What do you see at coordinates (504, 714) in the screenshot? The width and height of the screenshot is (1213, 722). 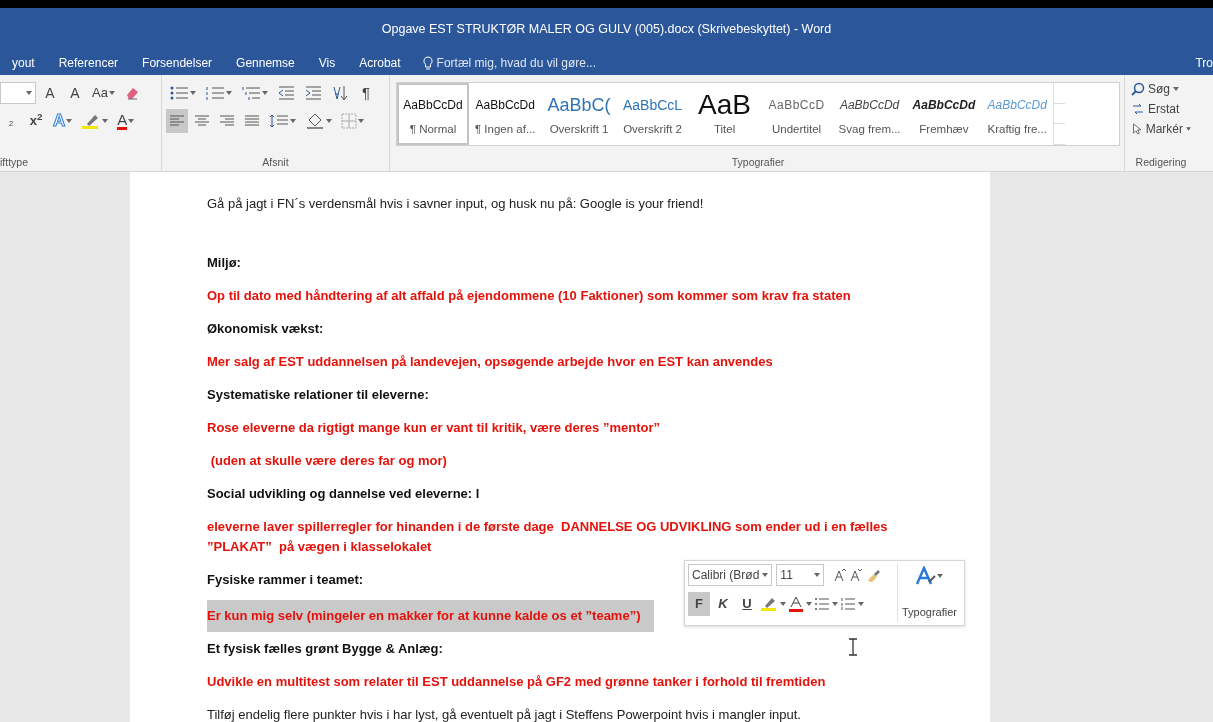 I see `paragraph: Tilføj endelig flere punkter hvis i har lyst, gå eventuelt på jagt i Steffens Powerpoint hvis i mangler input.` at bounding box center [504, 714].